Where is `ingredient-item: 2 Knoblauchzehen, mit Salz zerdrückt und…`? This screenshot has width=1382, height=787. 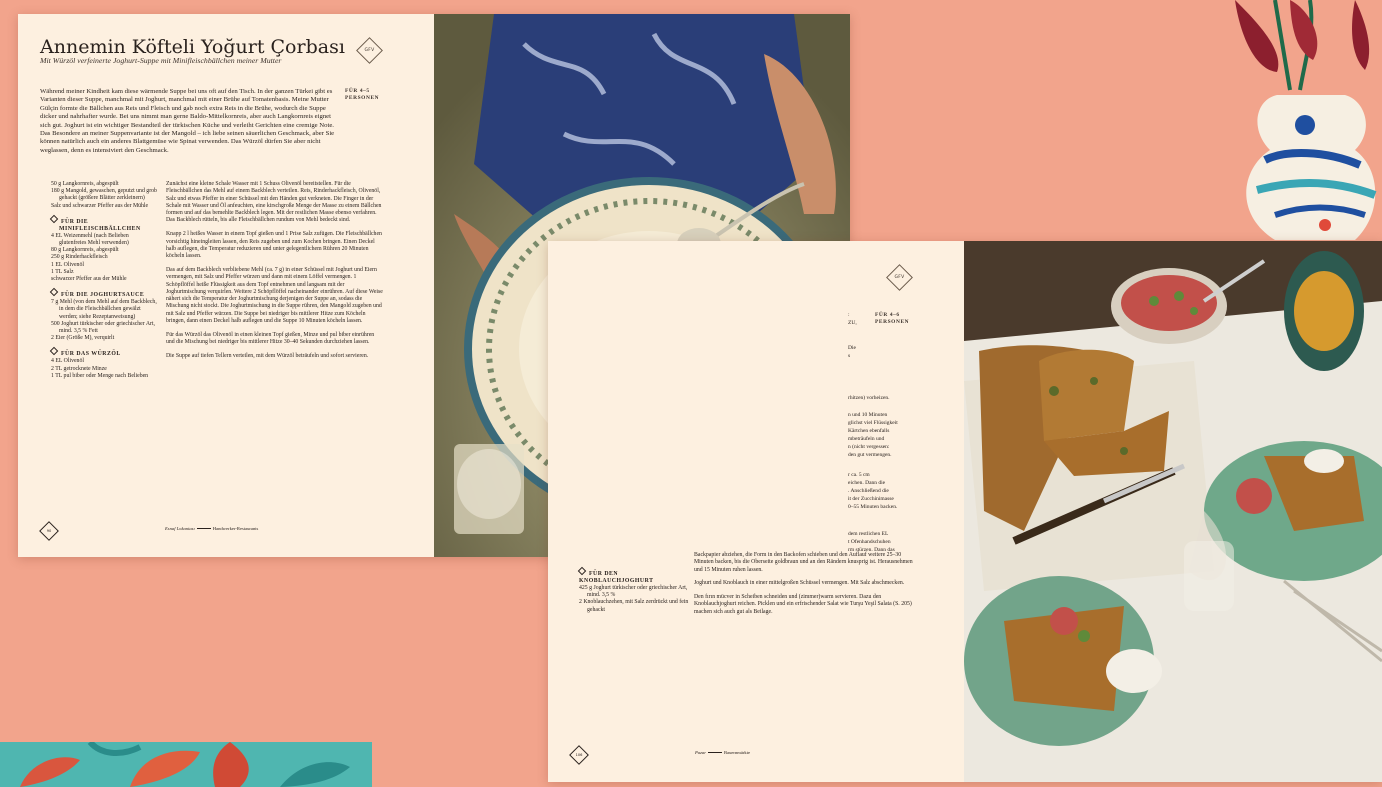 ingredient-item: 2 Knoblauchzehen, mit Salz zerdrückt und… is located at coordinates (634, 606).